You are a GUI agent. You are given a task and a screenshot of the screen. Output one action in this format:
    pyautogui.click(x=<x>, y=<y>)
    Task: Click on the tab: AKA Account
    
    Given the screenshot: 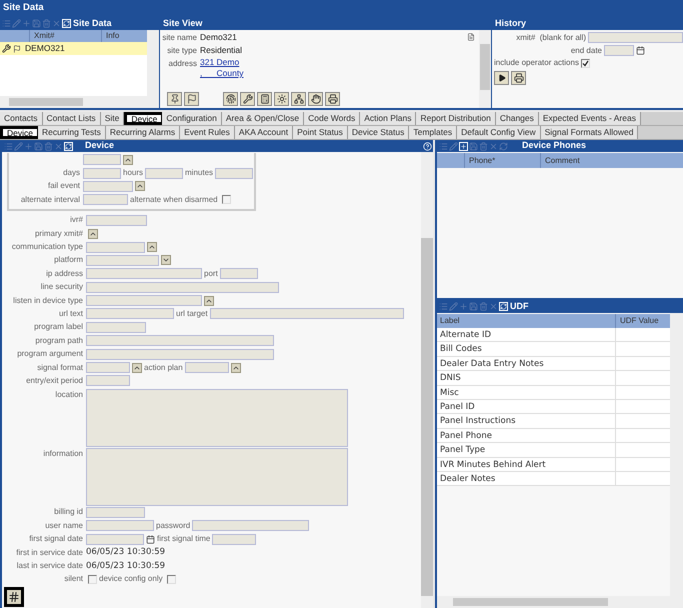 What is the action you would take?
    pyautogui.click(x=264, y=132)
    